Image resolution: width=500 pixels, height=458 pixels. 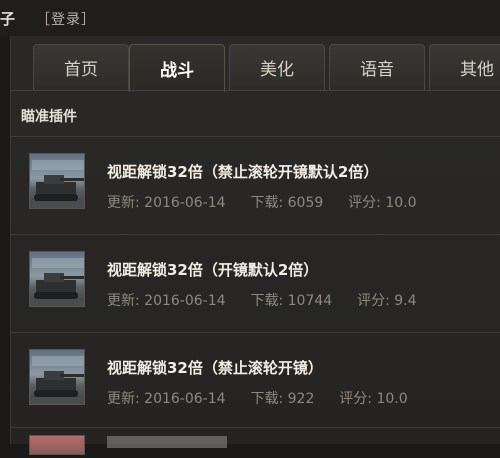 What do you see at coordinates (81, 67) in the screenshot?
I see `tab-home: 首页` at bounding box center [81, 67].